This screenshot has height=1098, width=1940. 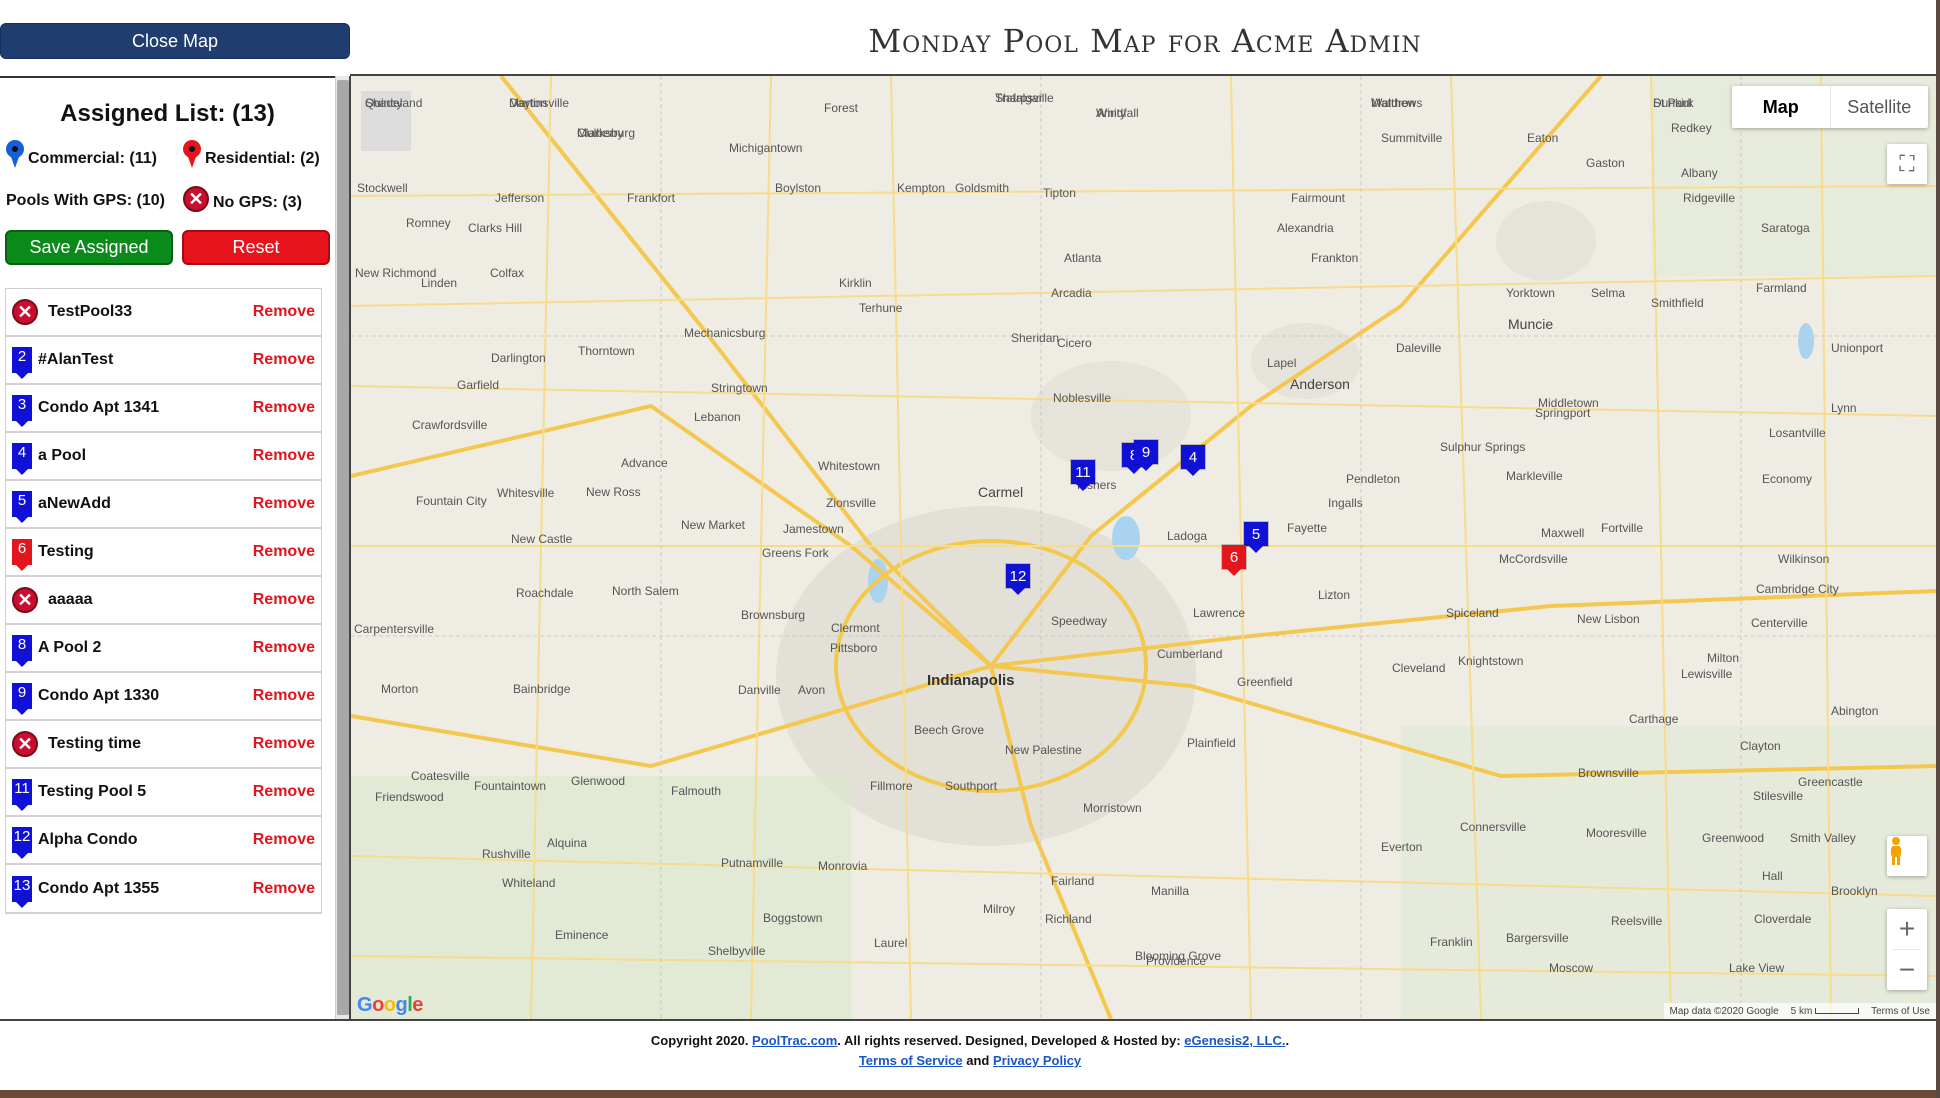 I want to click on town-label: Zionsville, so click(x=851, y=503).